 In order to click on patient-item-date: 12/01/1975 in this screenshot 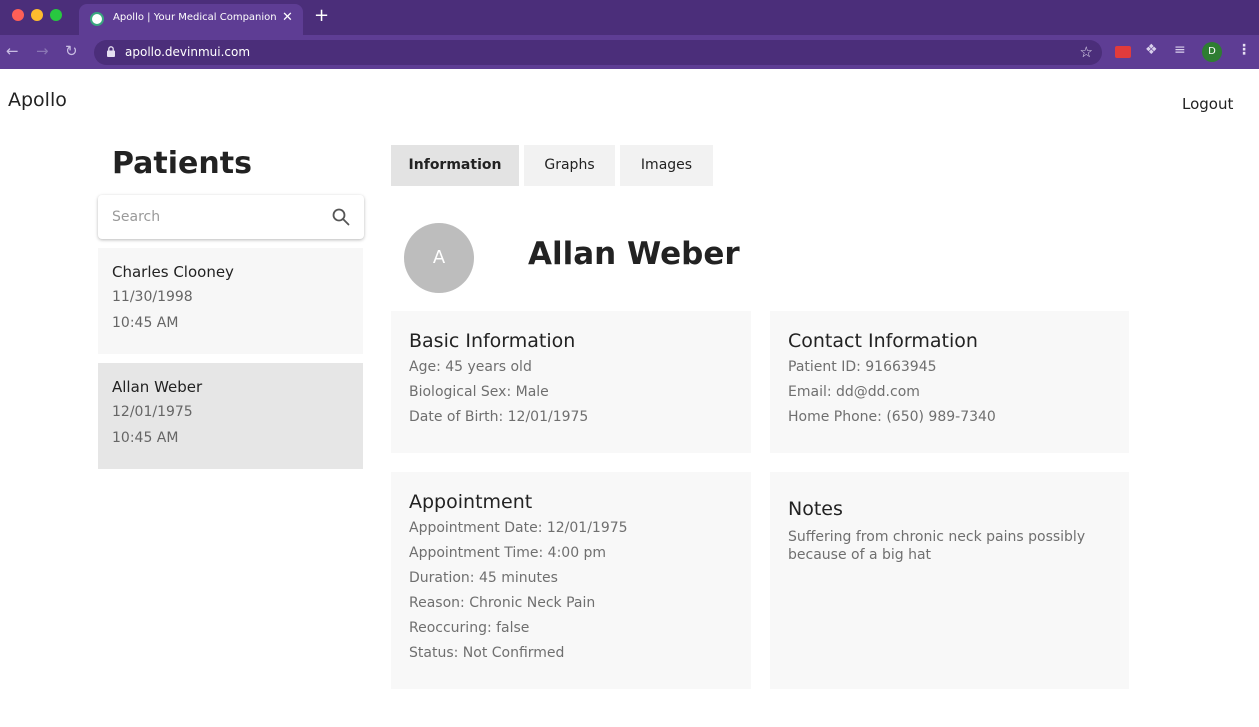, I will do `click(152, 412)`.